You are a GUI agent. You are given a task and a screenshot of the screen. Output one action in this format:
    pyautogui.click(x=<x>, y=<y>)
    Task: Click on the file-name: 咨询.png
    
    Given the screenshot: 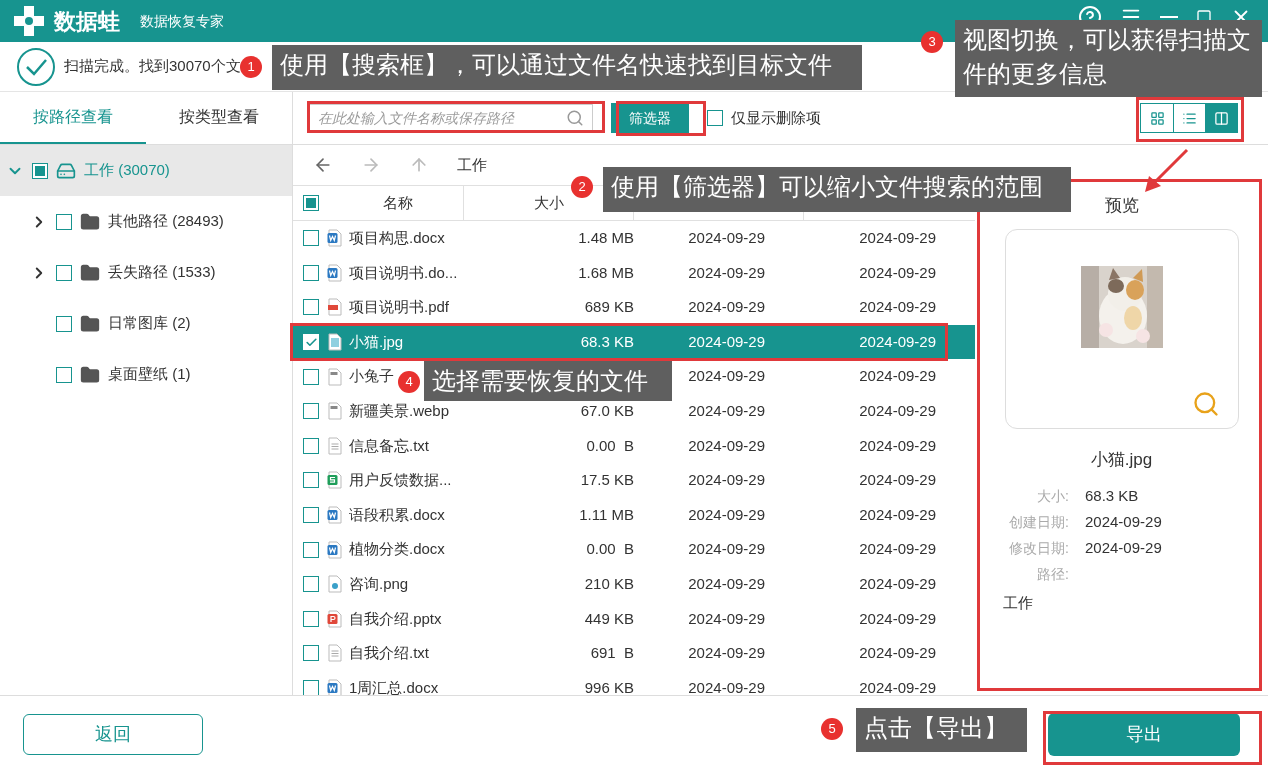 What is the action you would take?
    pyautogui.click(x=379, y=584)
    